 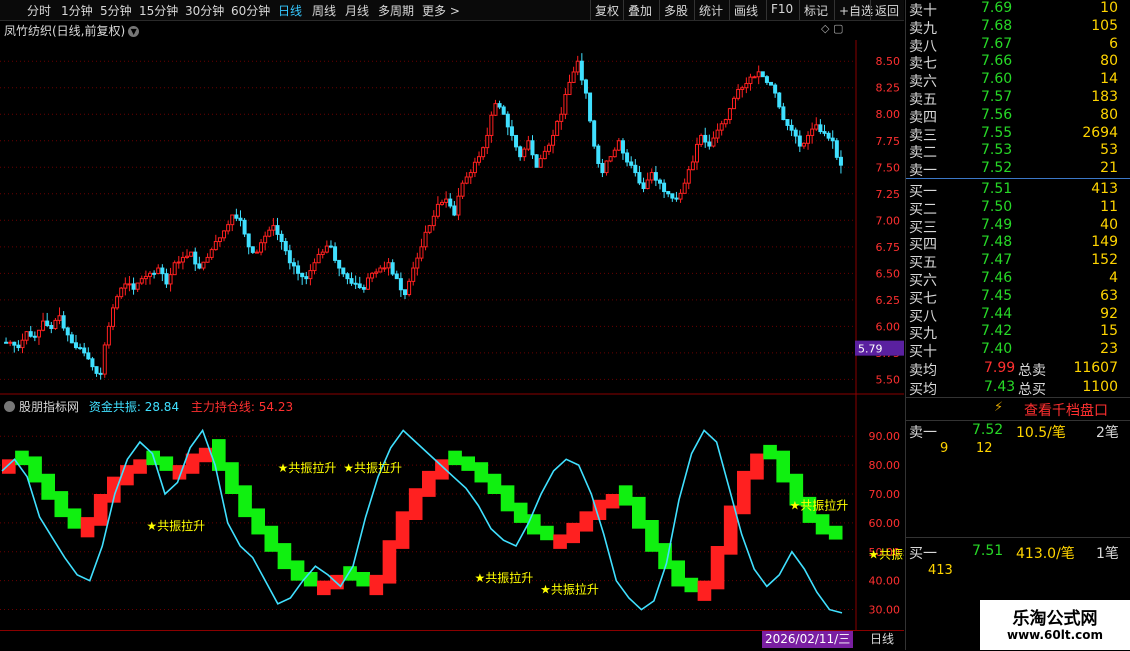 I want to click on bid-level-row: 买五 7.47 152, so click(x=1018, y=261).